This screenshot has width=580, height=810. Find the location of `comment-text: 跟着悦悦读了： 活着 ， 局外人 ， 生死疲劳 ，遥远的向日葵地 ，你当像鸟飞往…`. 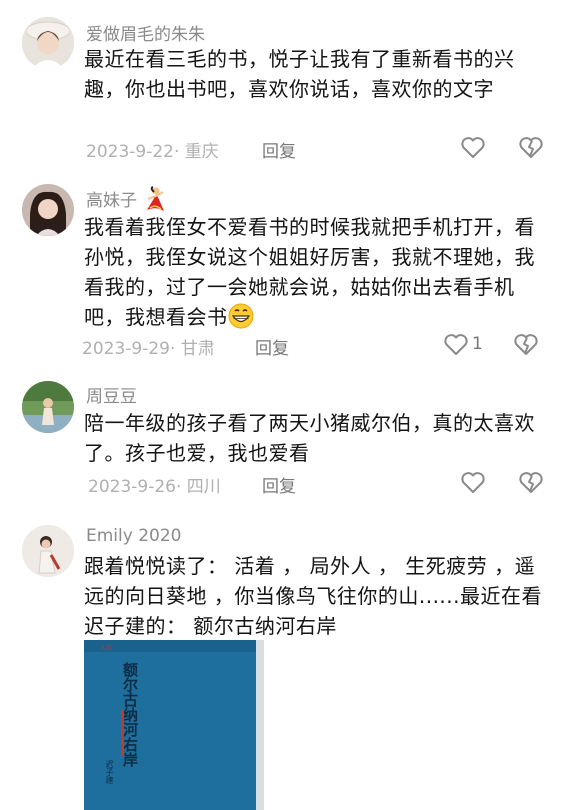

comment-text: 跟着悦悦读了： 活着 ， 局外人 ， 生死疲劳 ，遥远的向日葵地 ，你当像鸟飞往… is located at coordinates (313, 596).